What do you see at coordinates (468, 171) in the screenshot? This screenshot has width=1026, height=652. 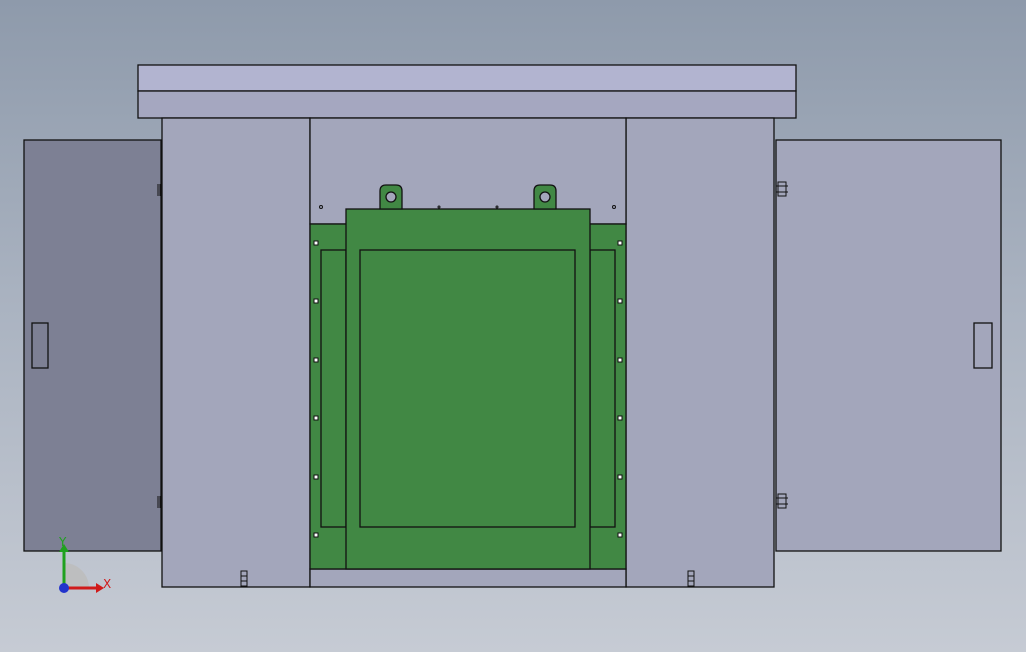 I see `center-upper-panel` at bounding box center [468, 171].